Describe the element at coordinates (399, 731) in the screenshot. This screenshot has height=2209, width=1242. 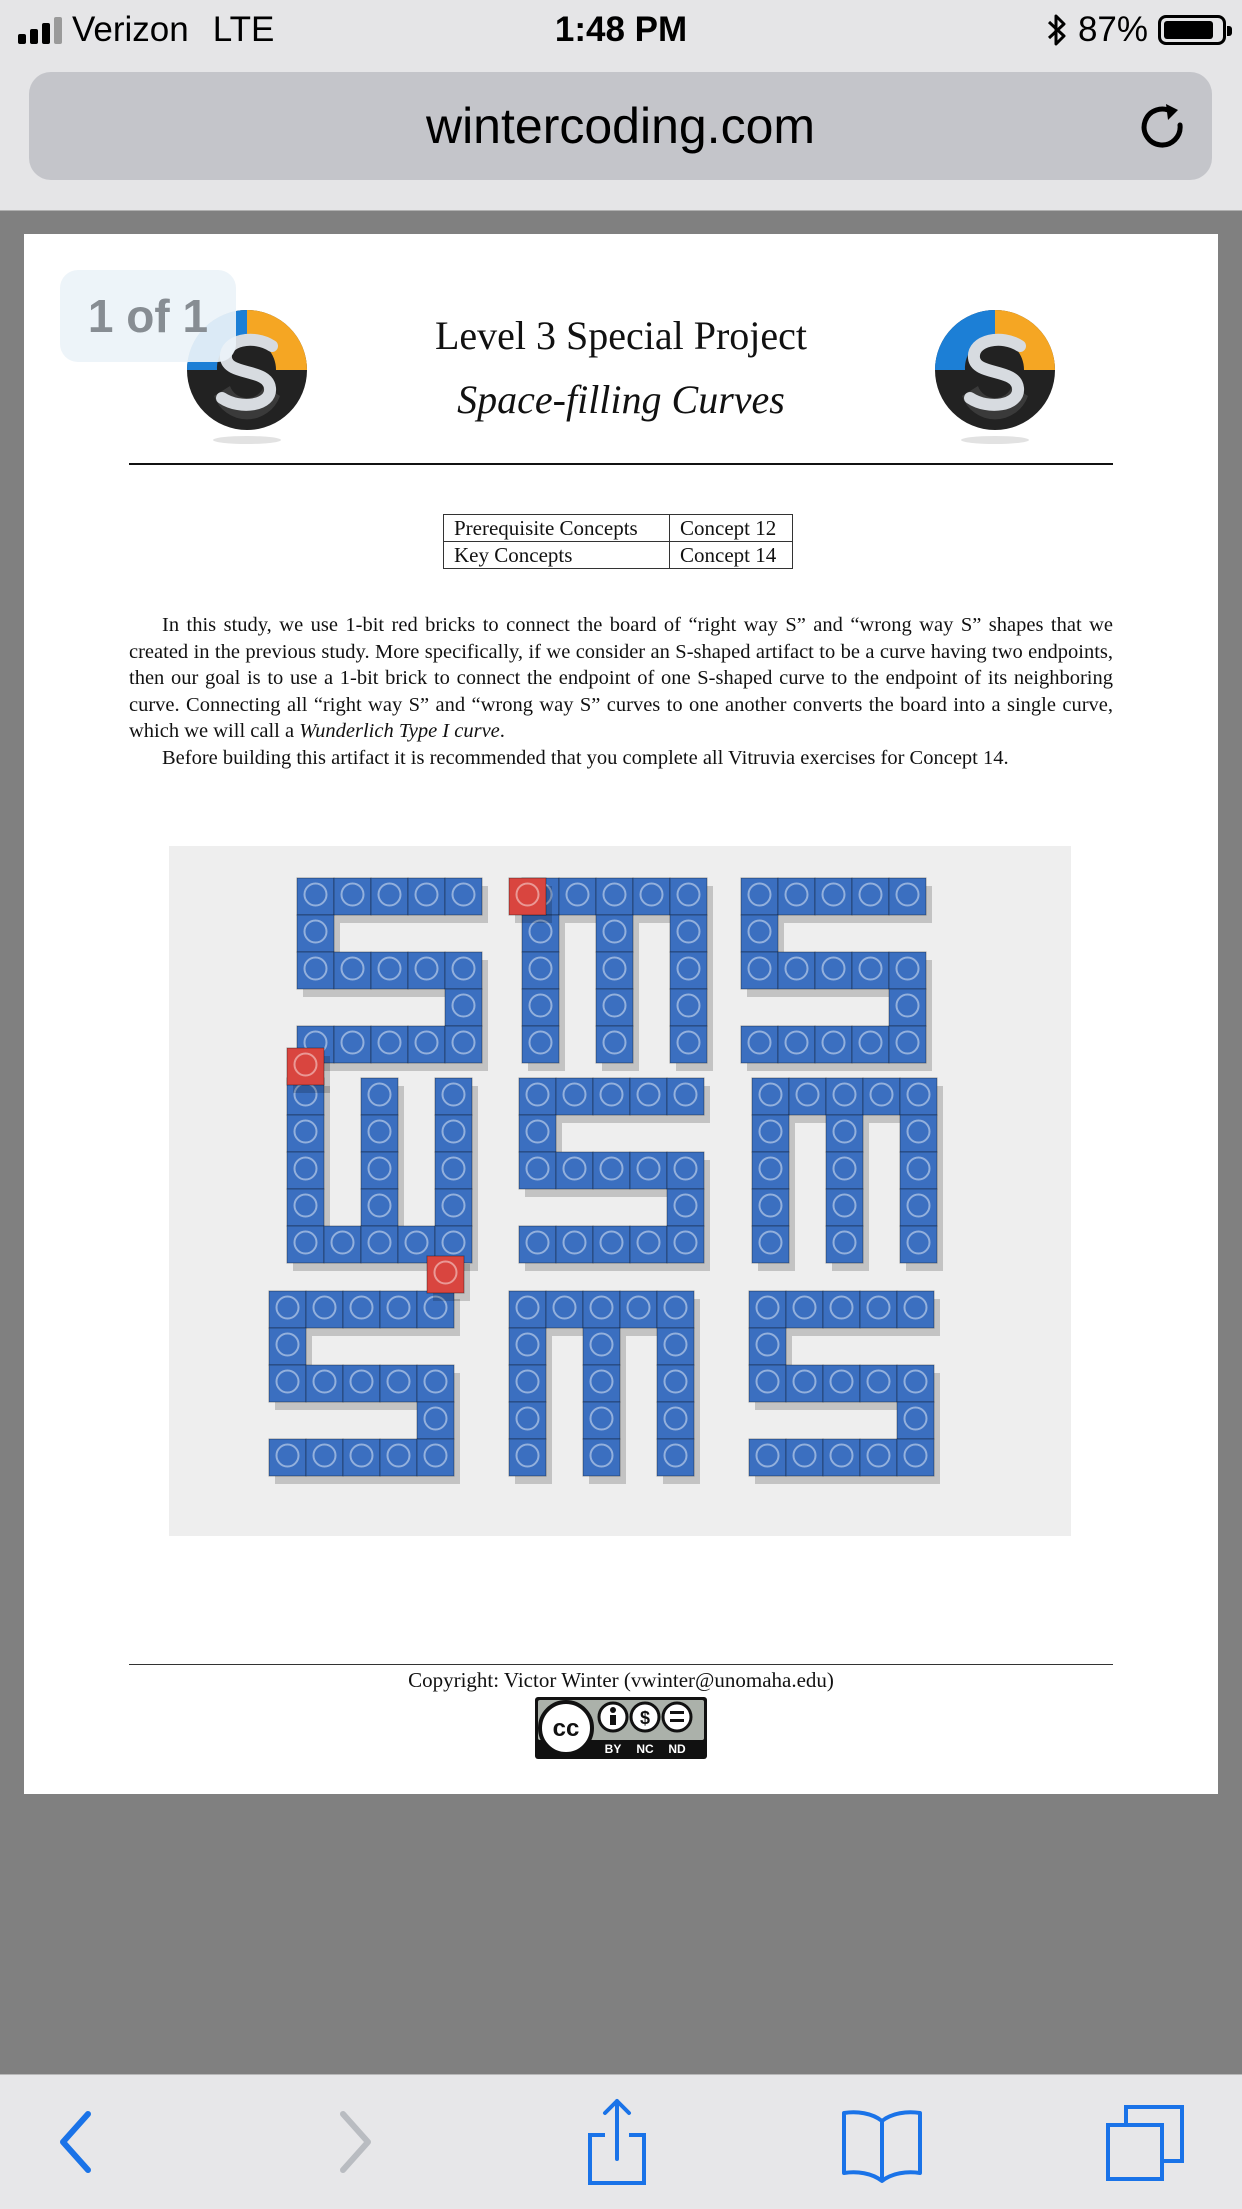
I see `emphasis-text: Wunderlich Type I curve` at that location.